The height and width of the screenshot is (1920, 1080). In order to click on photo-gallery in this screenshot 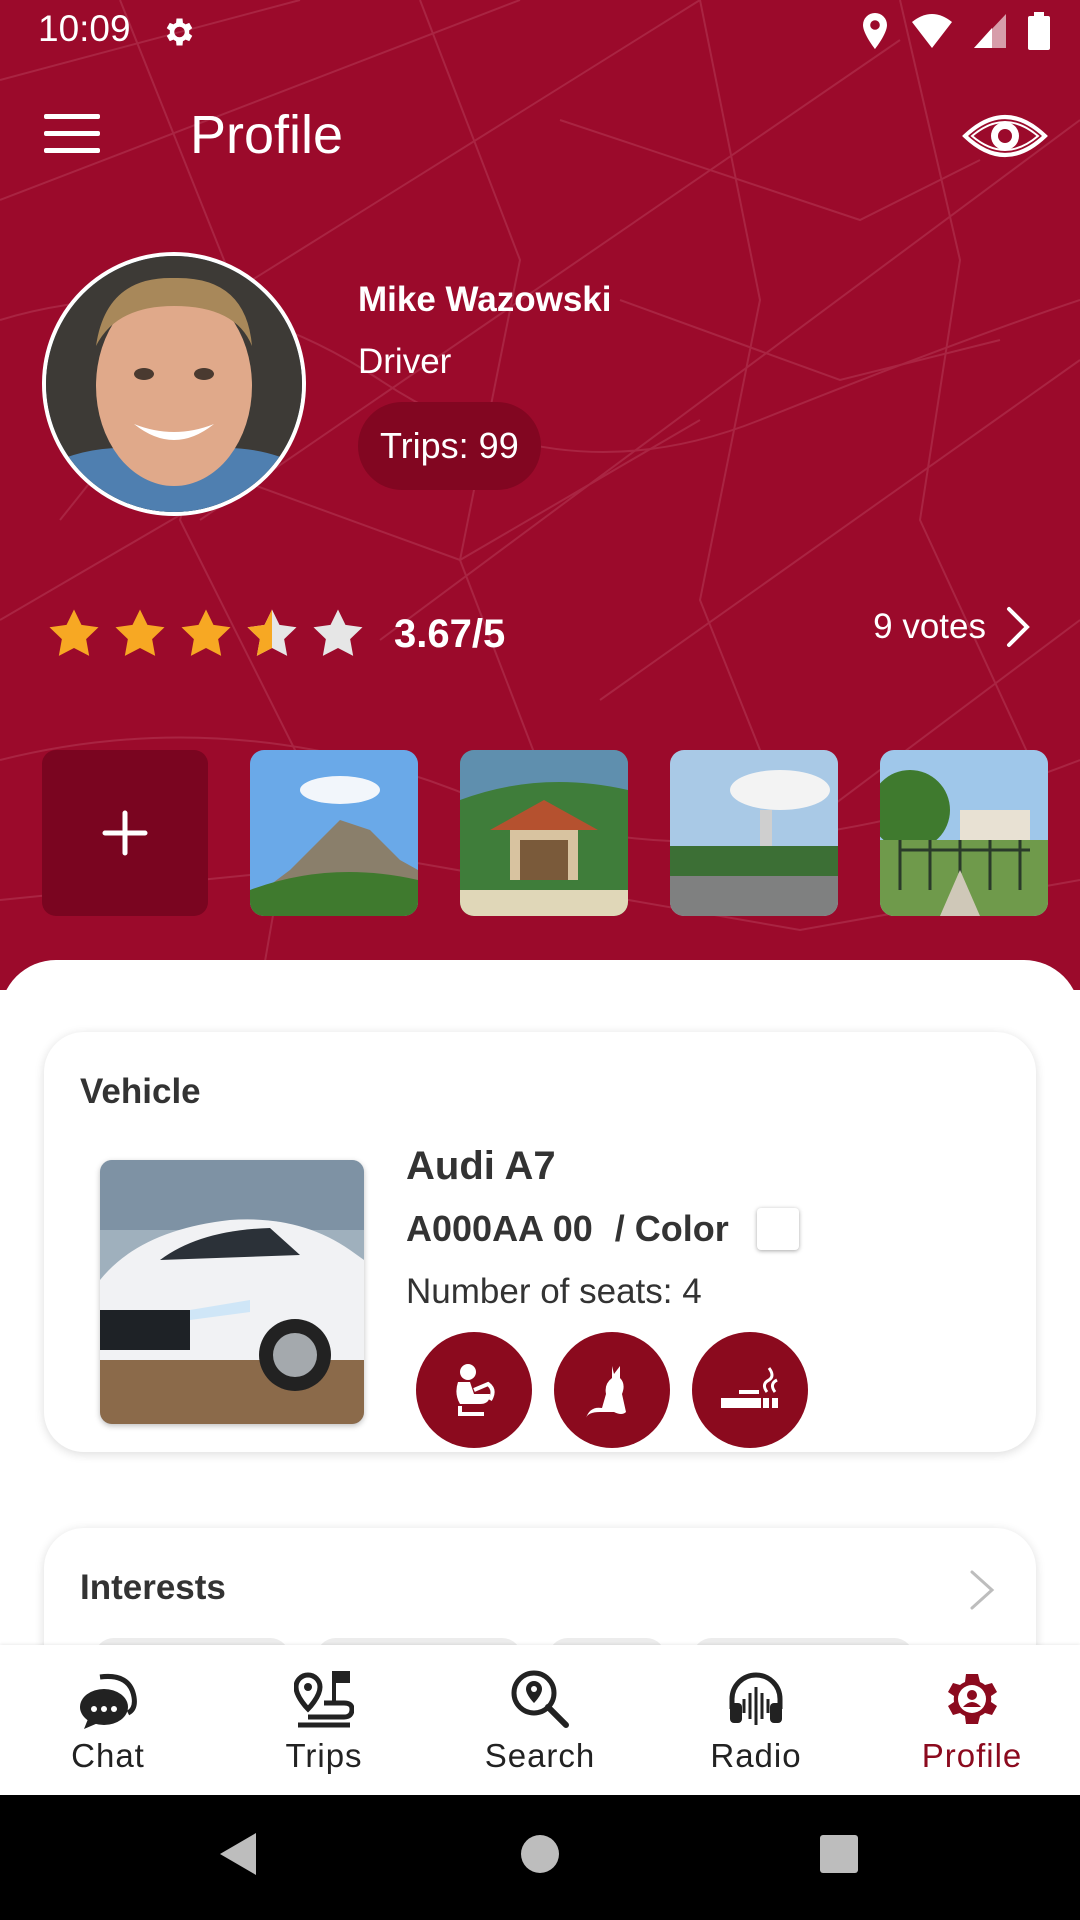, I will do `click(545, 833)`.